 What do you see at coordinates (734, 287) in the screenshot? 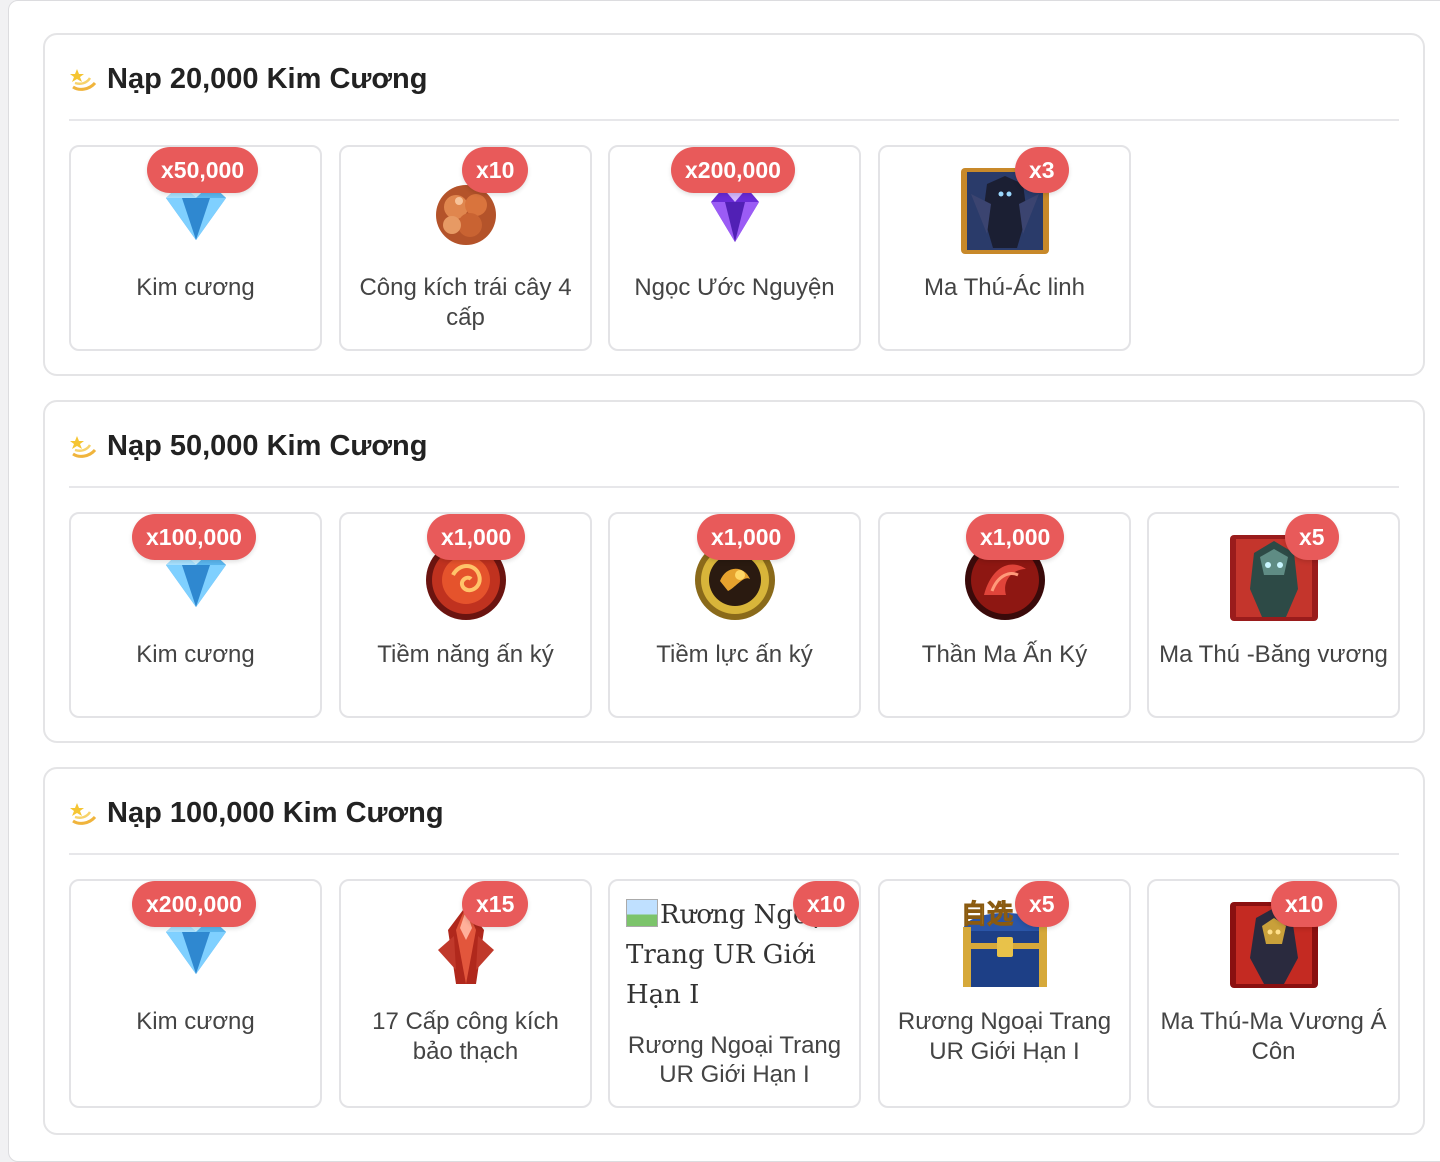
I see `item-name: Ngọc Ước Nguyện` at bounding box center [734, 287].